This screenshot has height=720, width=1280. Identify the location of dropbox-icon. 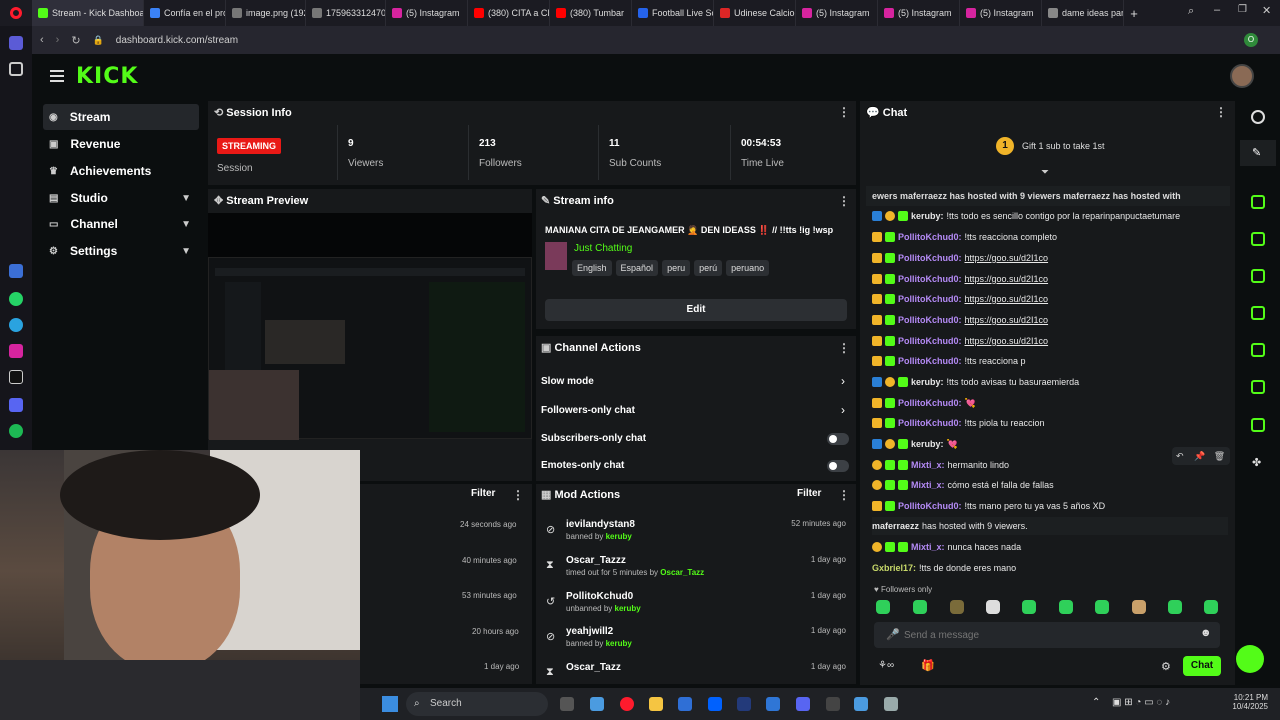
(715, 704).